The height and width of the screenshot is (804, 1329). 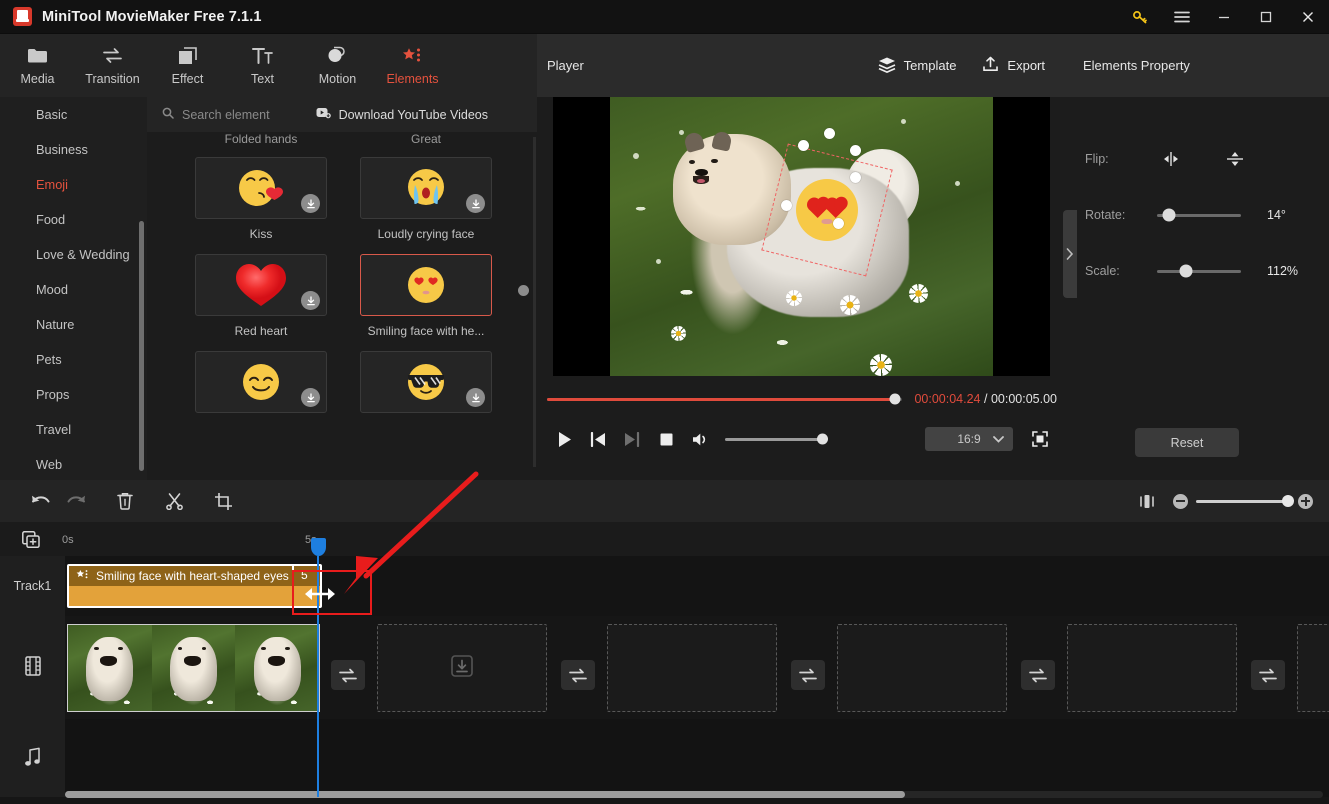 I want to click on split-scissors-icon, so click(x=174, y=501).